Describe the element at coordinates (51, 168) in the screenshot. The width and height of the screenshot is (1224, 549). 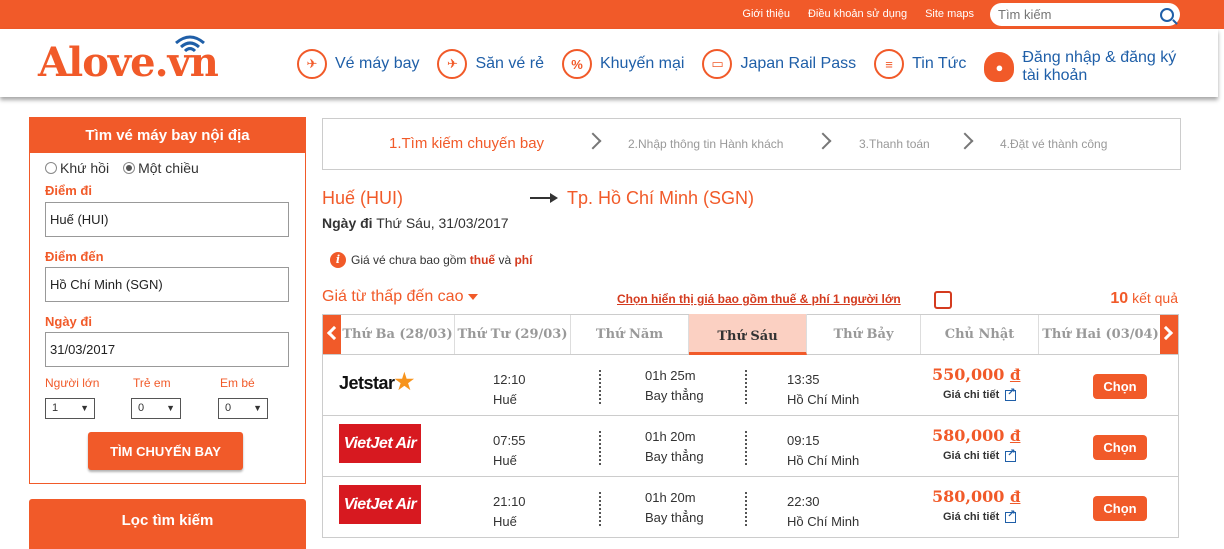
I see `radio-round-trip-dot` at that location.